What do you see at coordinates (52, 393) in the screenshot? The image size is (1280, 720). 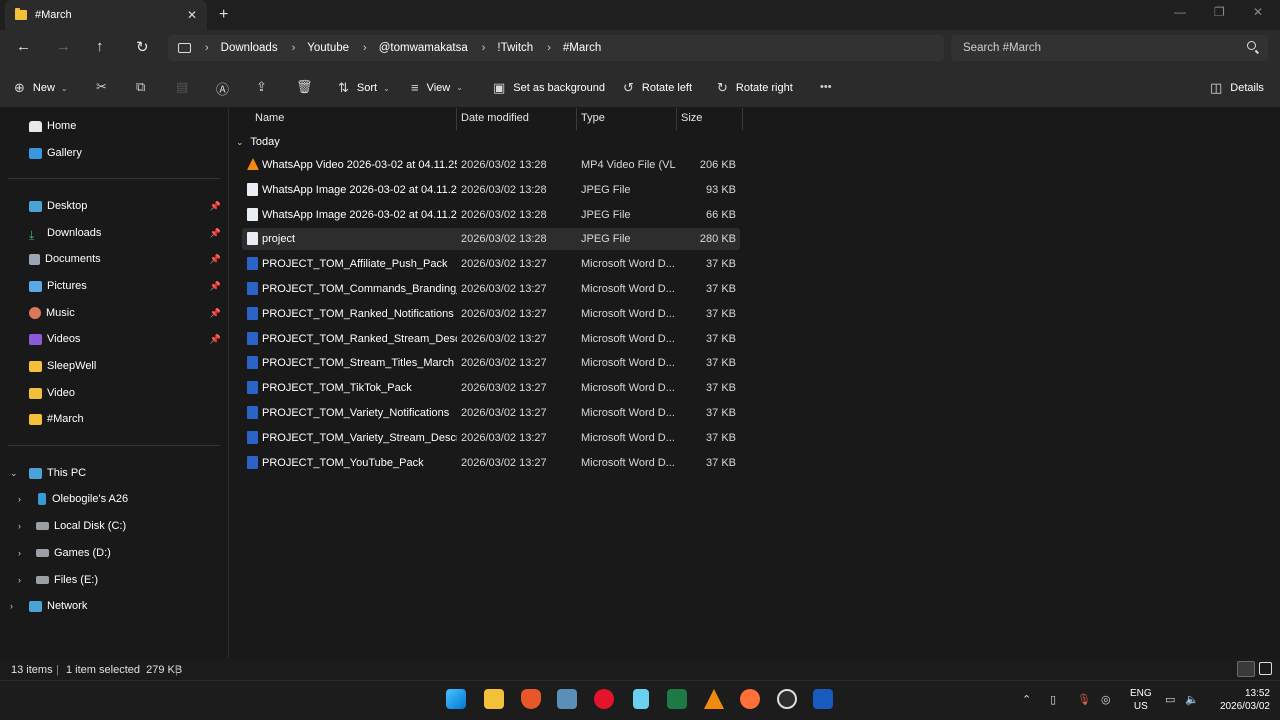 I see `sidebar-item-video: Video` at bounding box center [52, 393].